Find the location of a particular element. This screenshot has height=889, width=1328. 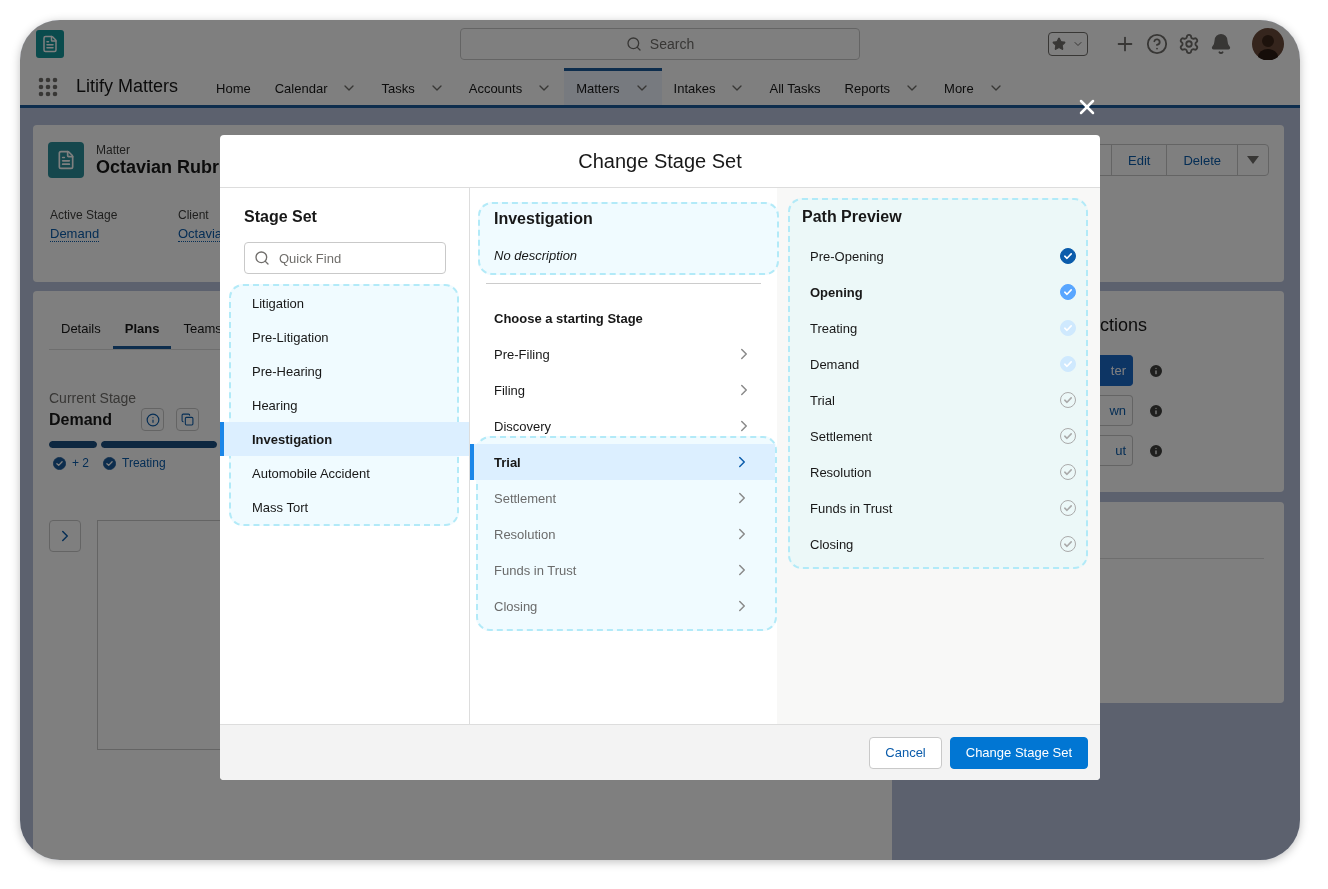

field-link: Demand is located at coordinates (75, 234).